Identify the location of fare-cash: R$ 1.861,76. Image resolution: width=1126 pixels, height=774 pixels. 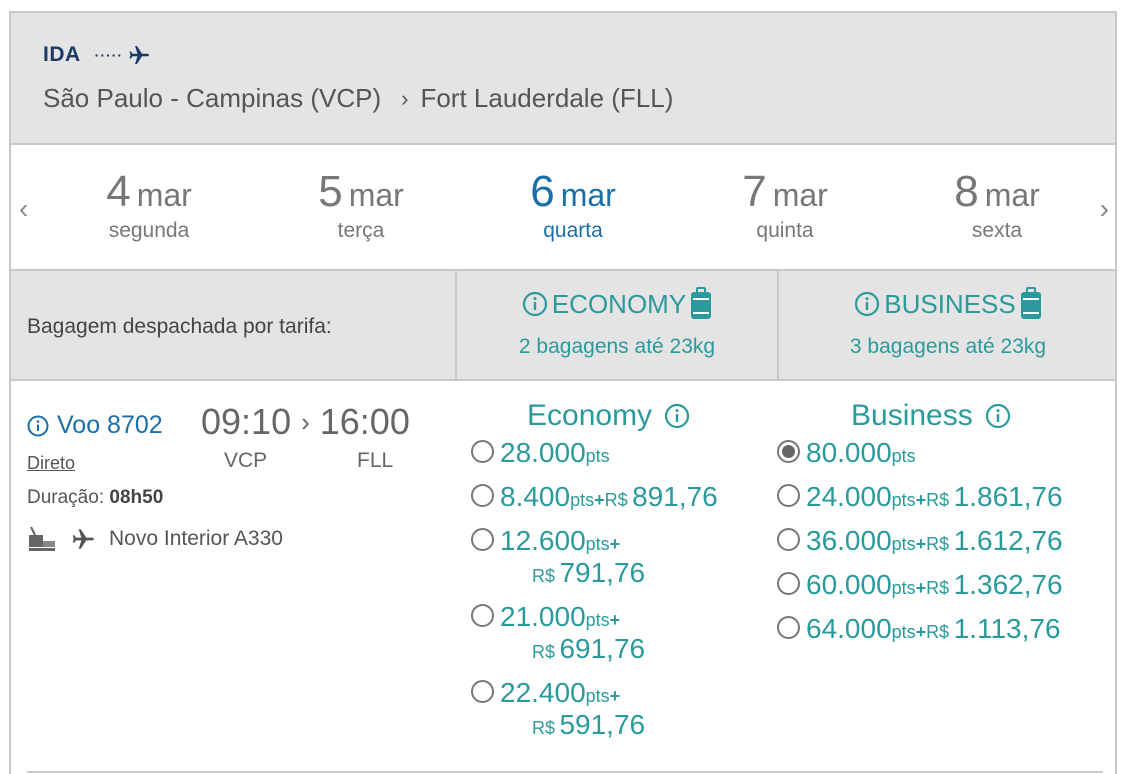
(994, 496).